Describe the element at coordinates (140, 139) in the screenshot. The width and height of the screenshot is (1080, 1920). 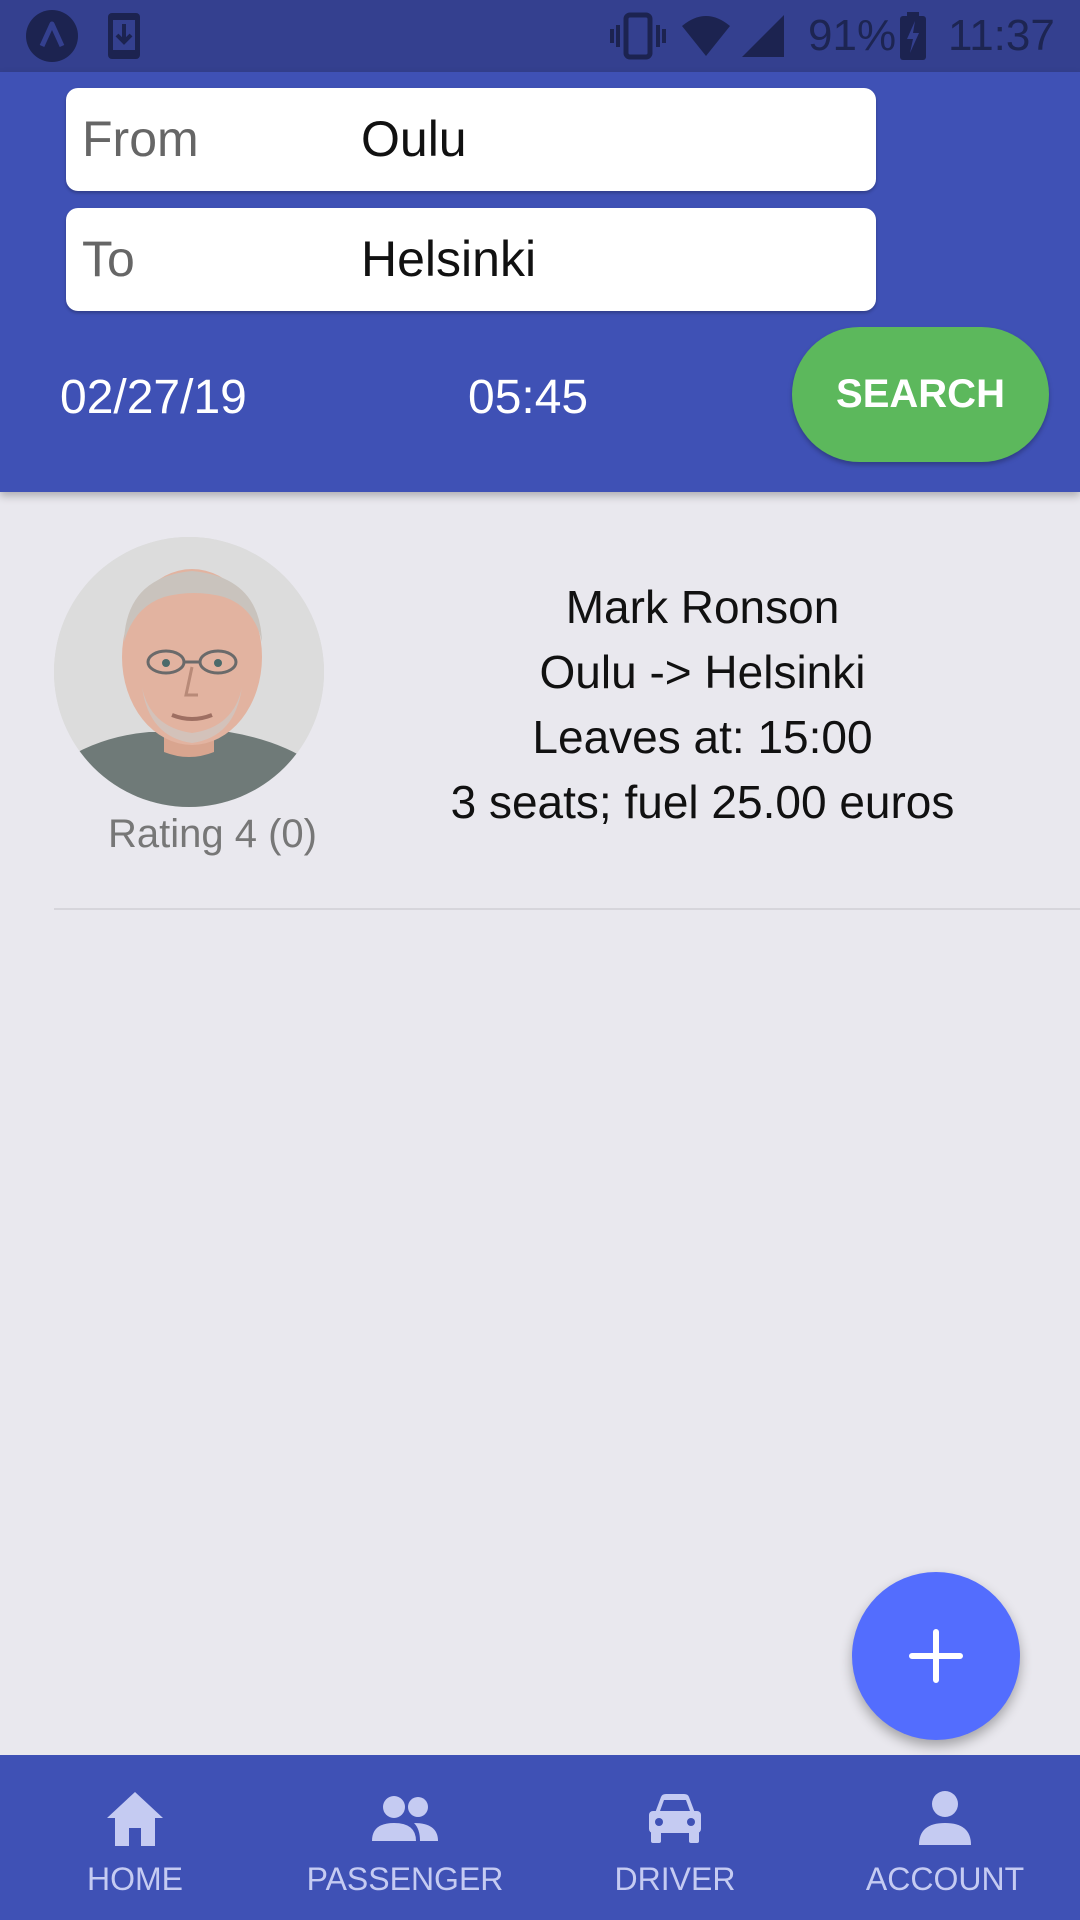
I see `from-label: From` at that location.